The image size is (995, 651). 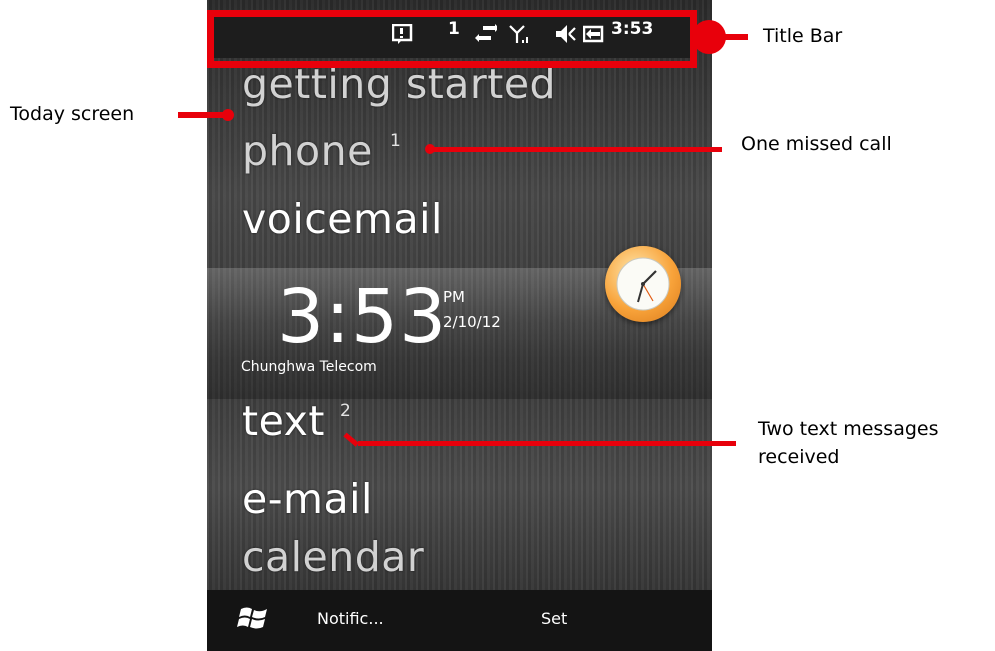 I want to click on text-message-badge: 2, so click(x=345, y=411).